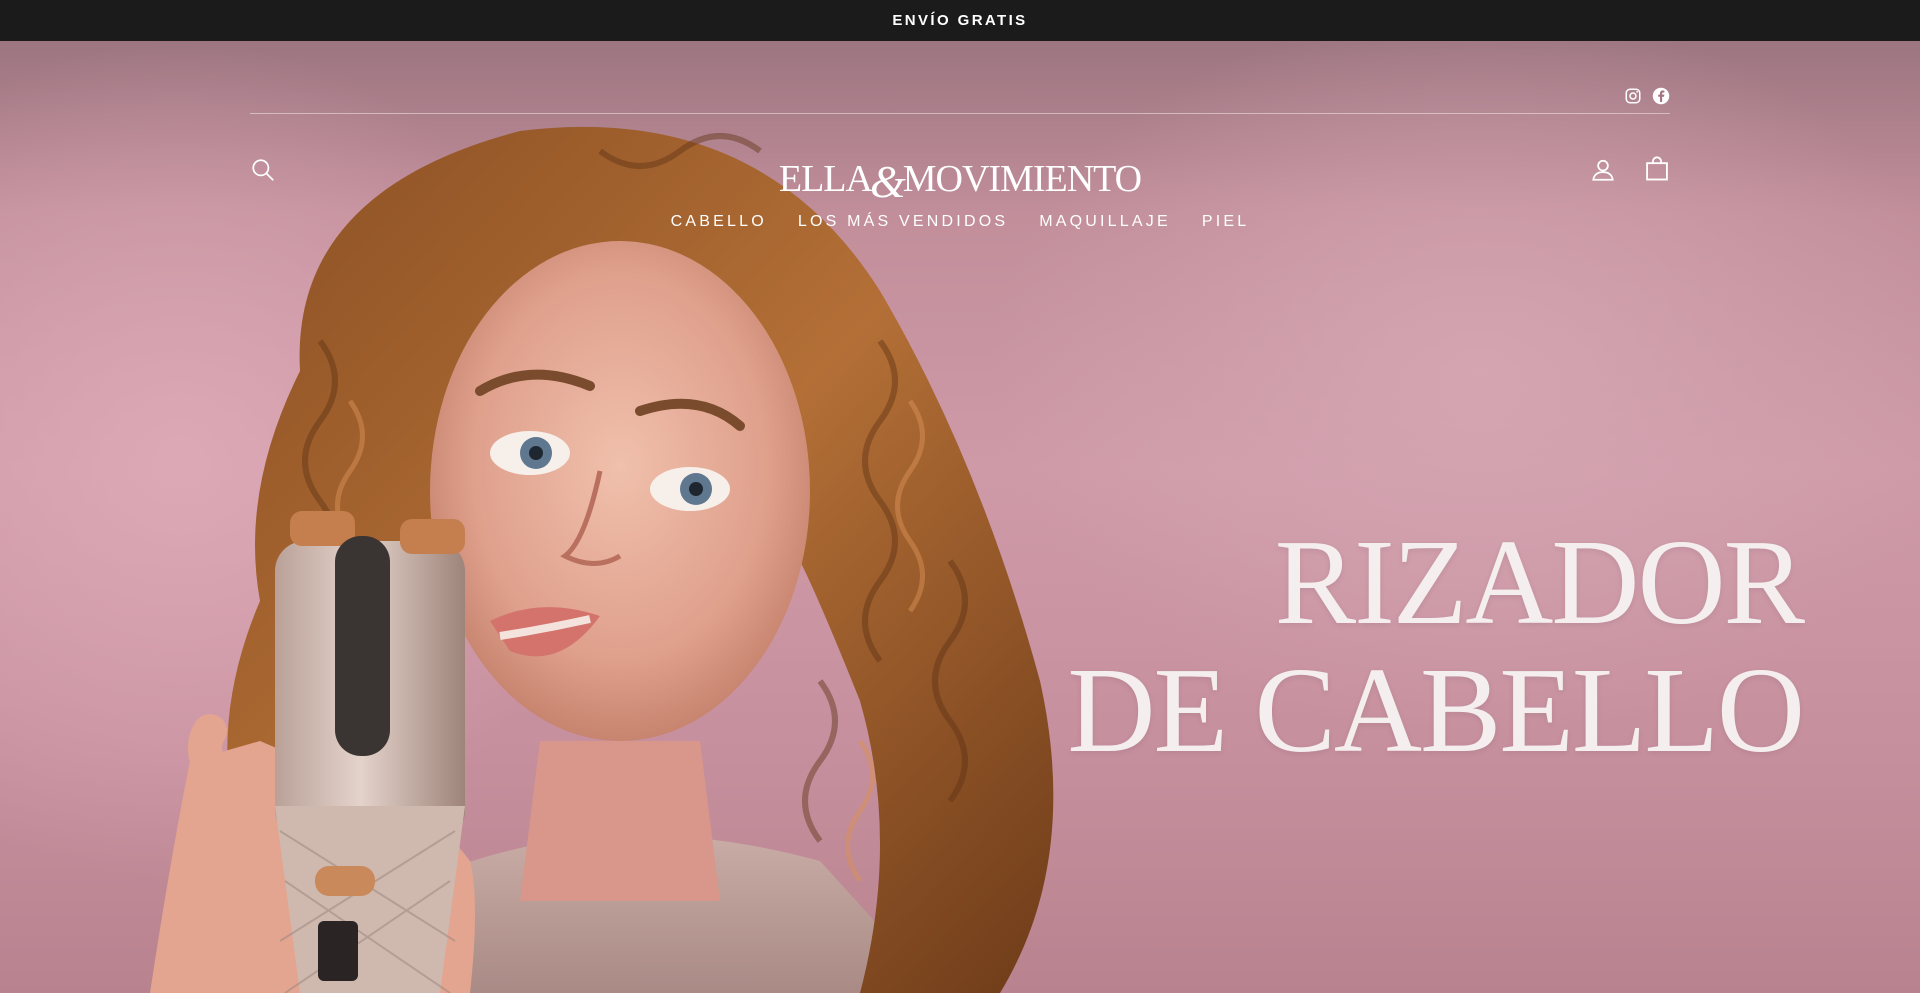 Image resolution: width=1920 pixels, height=993 pixels. I want to click on hero-headline: RIZADOR DE CABELLO, so click(1436, 646).